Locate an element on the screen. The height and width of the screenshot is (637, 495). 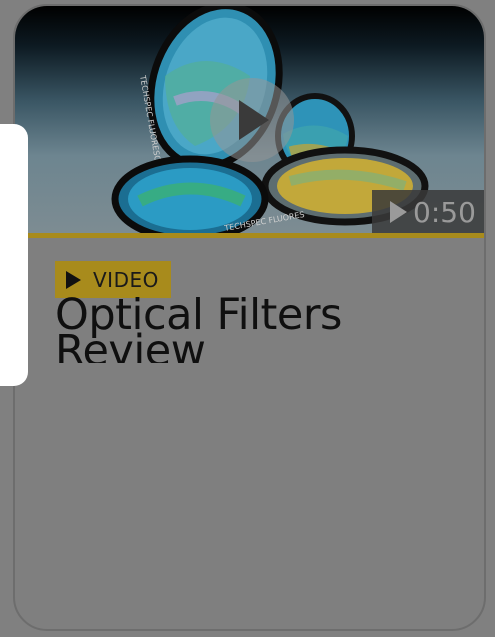
badge-label: VIDEO is located at coordinates (126, 279).